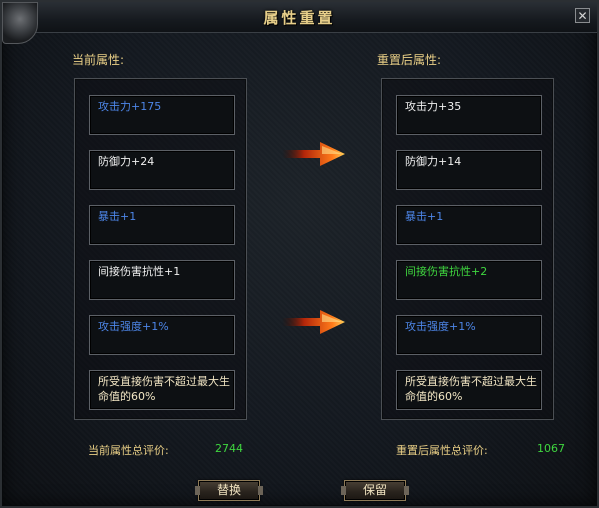 The width and height of the screenshot is (599, 508). What do you see at coordinates (229, 490) in the screenshot?
I see `replace-button: 替换` at bounding box center [229, 490].